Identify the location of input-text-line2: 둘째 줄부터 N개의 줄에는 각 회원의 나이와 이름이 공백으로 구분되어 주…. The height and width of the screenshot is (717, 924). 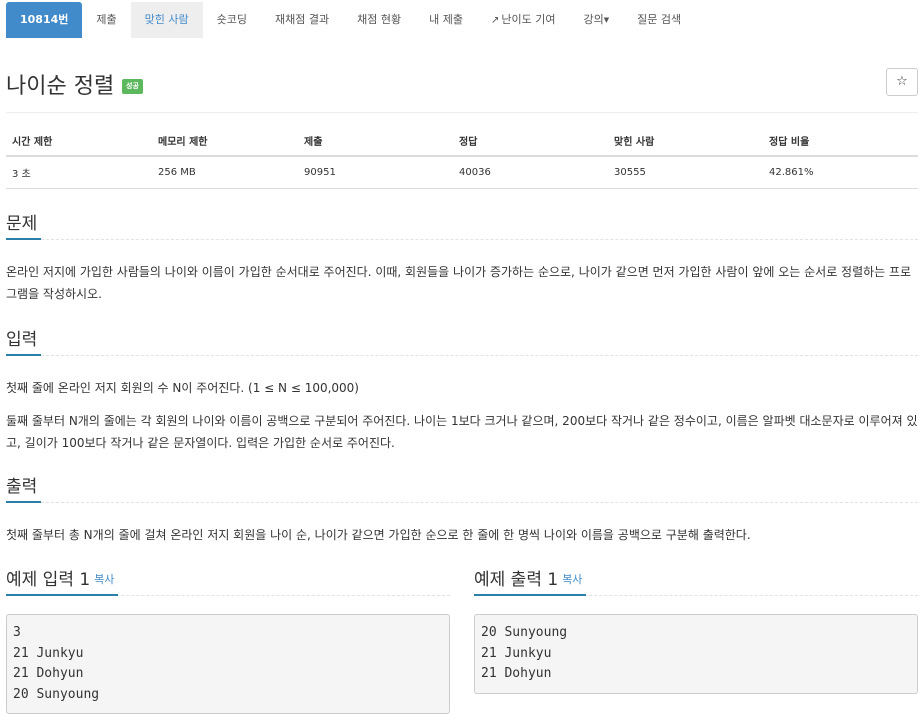
(462, 432).